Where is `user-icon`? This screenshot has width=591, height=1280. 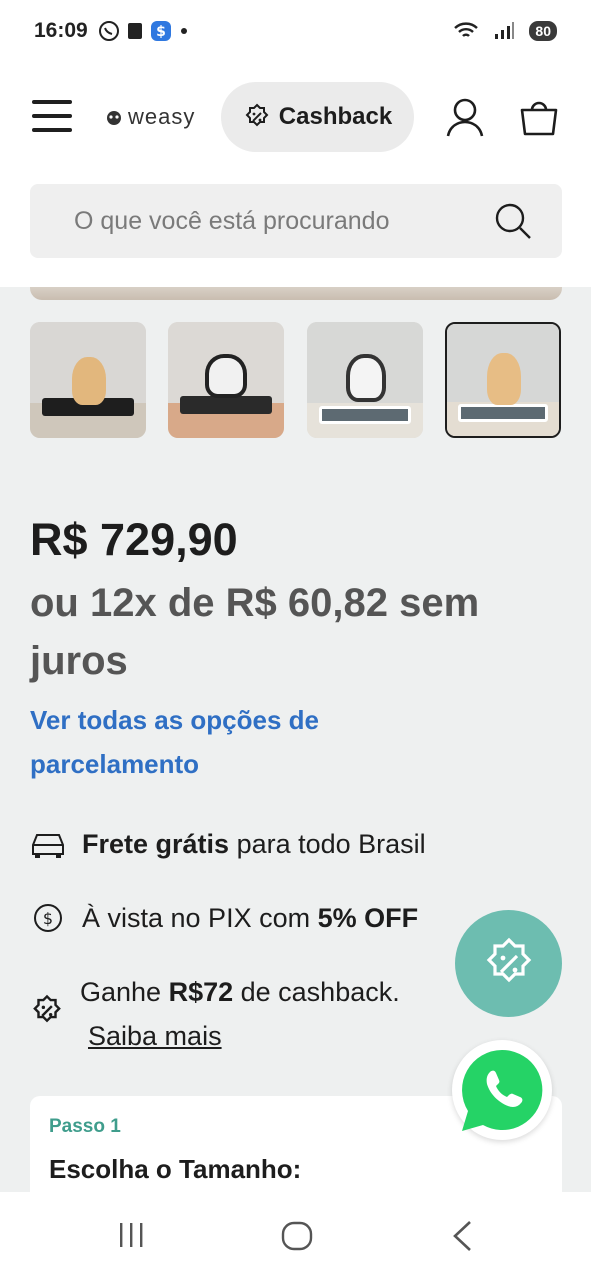
user-icon is located at coordinates (465, 117).